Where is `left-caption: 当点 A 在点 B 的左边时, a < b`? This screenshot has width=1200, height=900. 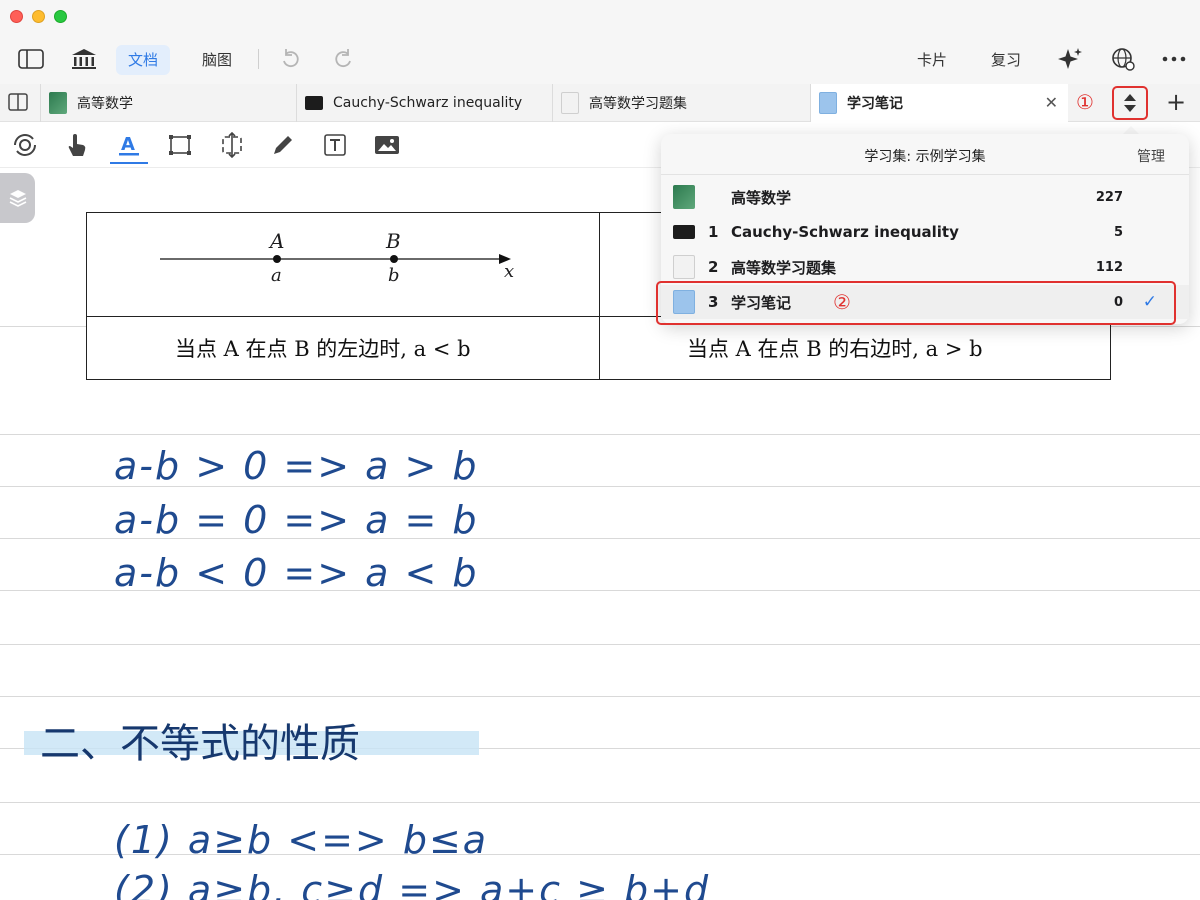 left-caption: 当点 A 在点 B 的左边时, a < b is located at coordinates (323, 349).